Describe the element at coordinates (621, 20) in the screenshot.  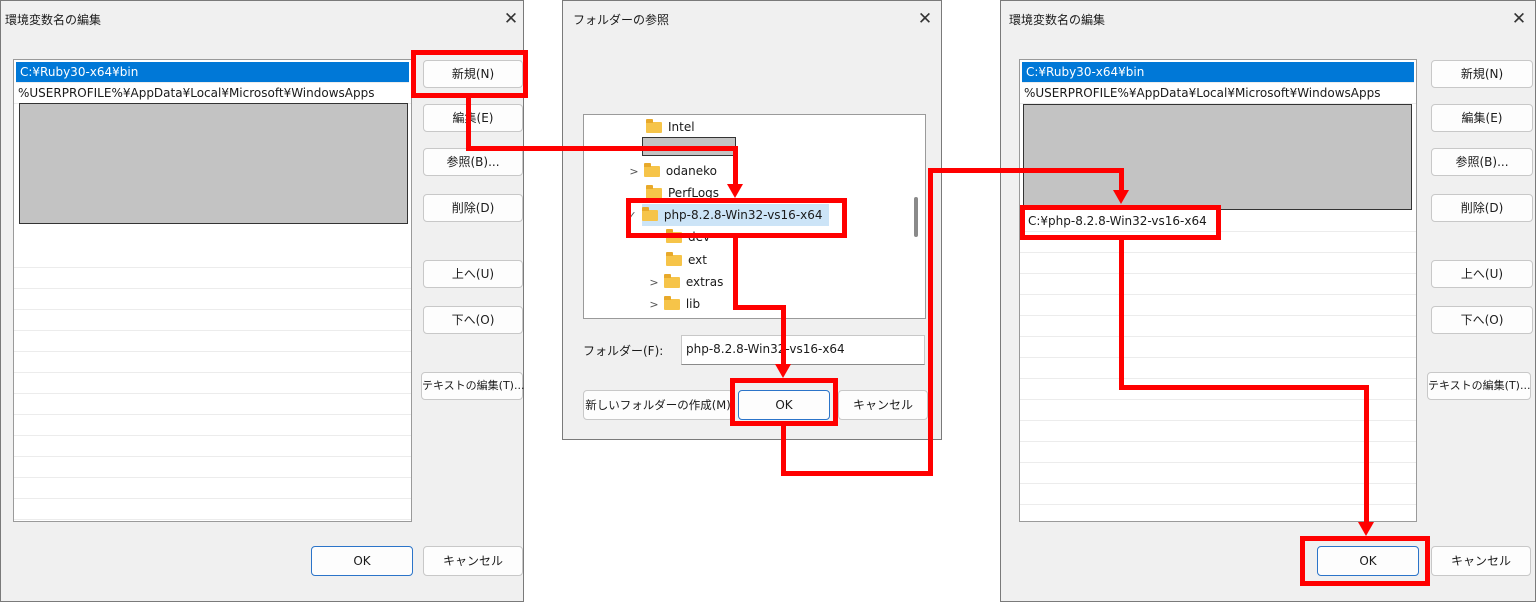
I see `dialog-title: フォルダーの参照` at that location.